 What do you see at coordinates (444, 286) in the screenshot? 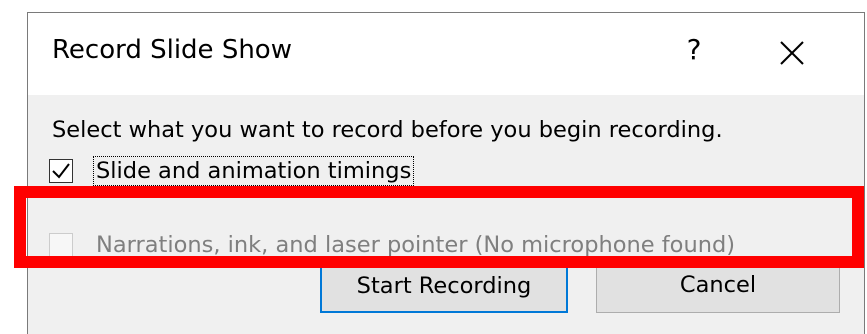
I see `start-recording-button: Start Recording` at bounding box center [444, 286].